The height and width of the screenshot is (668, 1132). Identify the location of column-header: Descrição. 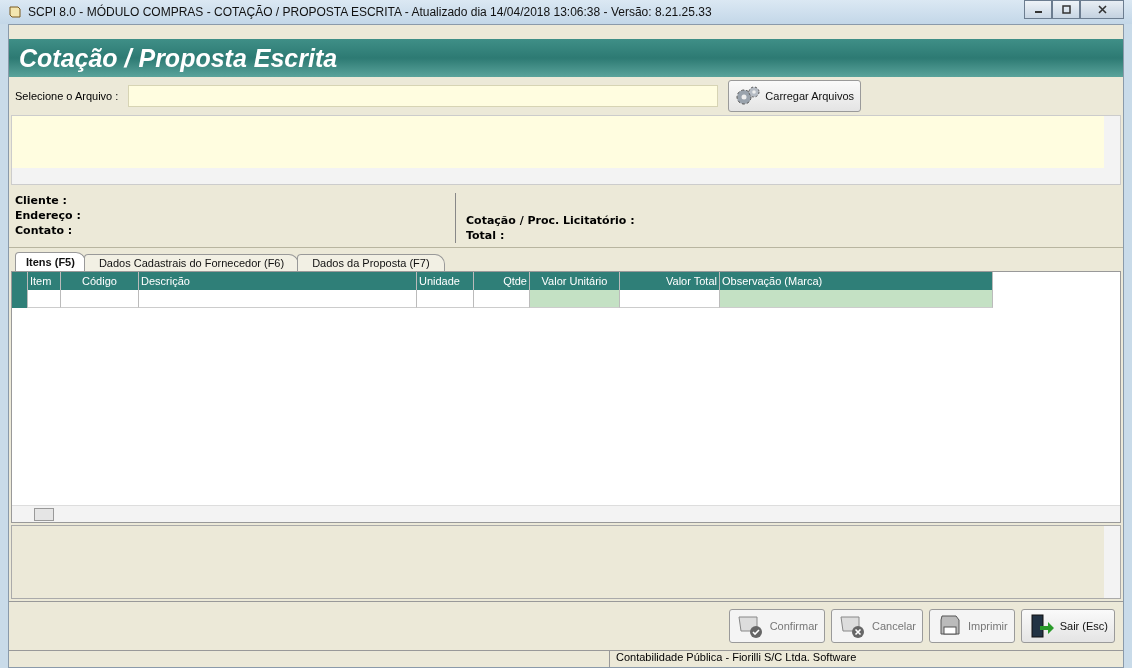
(278, 281).